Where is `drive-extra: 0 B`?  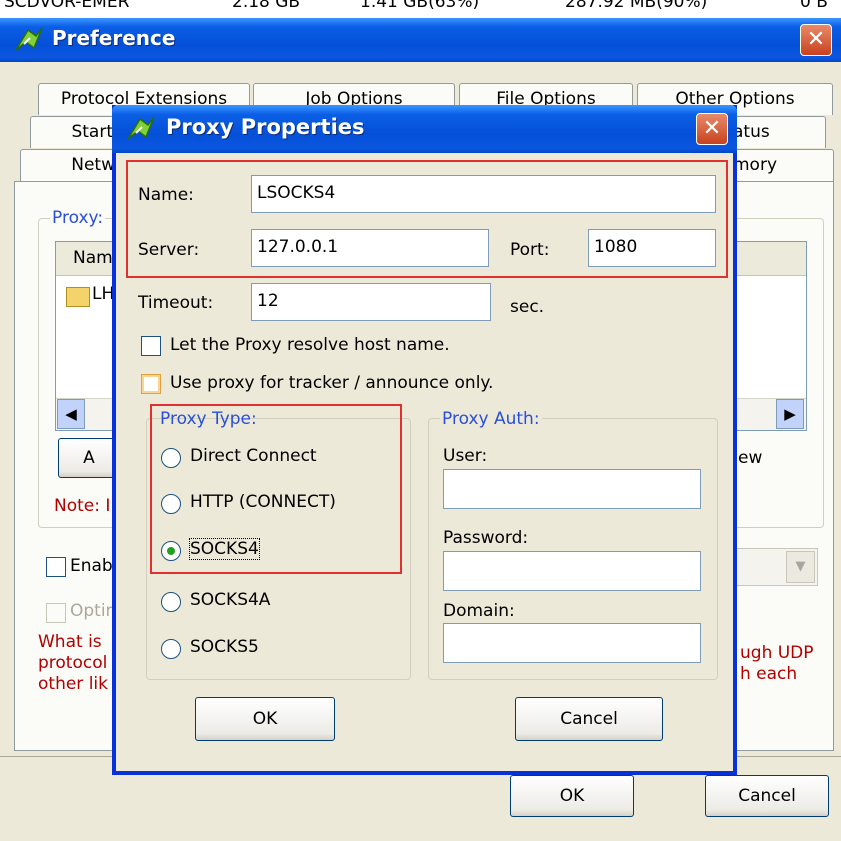
drive-extra: 0 B is located at coordinates (814, 6).